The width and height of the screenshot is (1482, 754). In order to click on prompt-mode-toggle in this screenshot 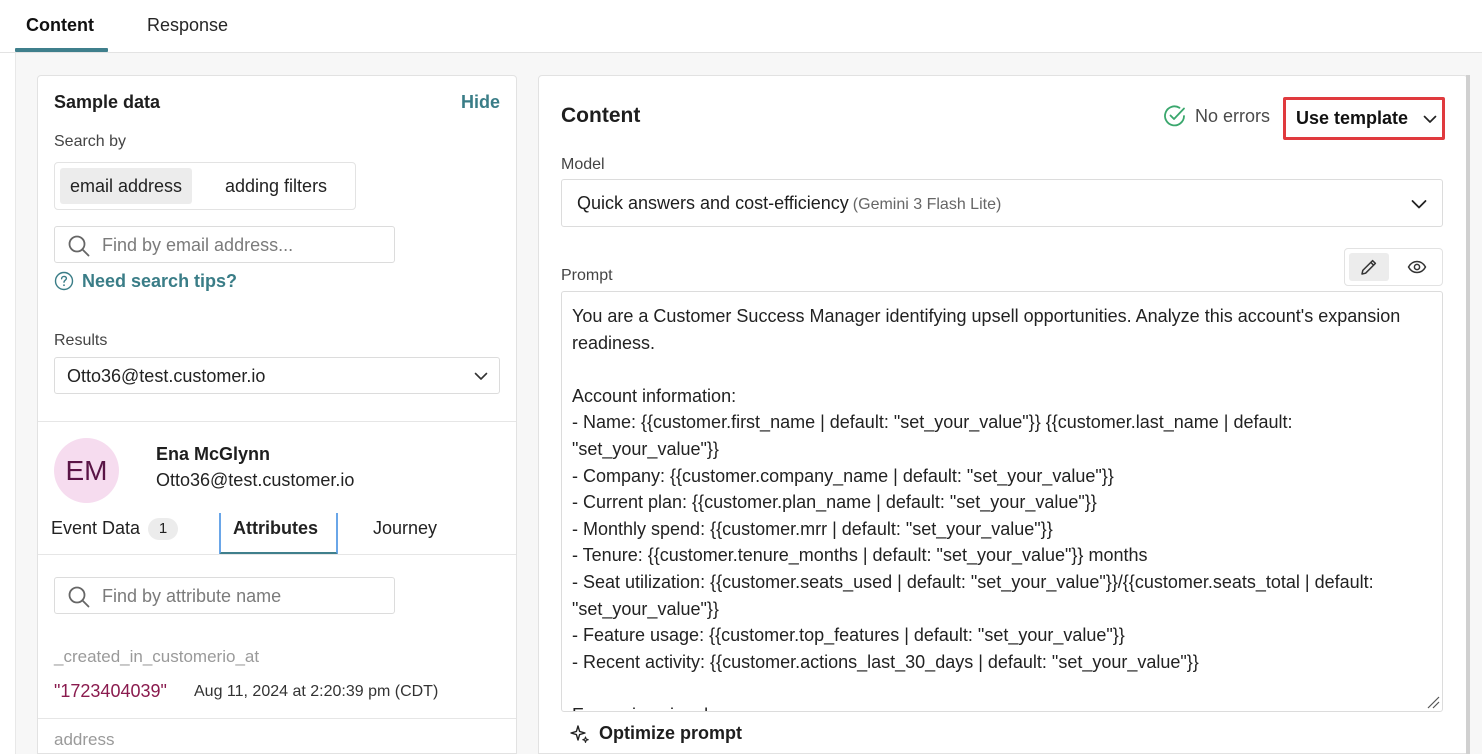, I will do `click(1393, 267)`.